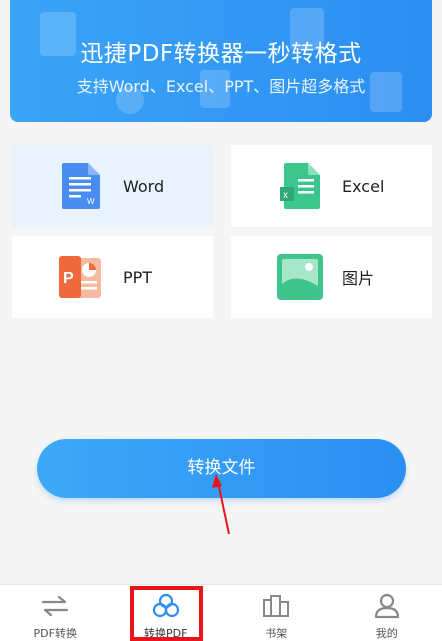 The height and width of the screenshot is (641, 442). What do you see at coordinates (112, 186) in the screenshot?
I see `format-card-word: W Word` at bounding box center [112, 186].